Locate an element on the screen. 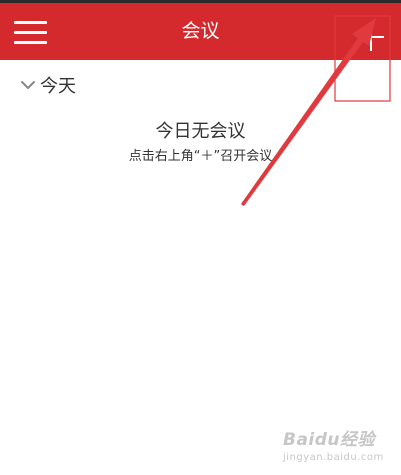  day-label: 今天 is located at coordinates (58, 86).